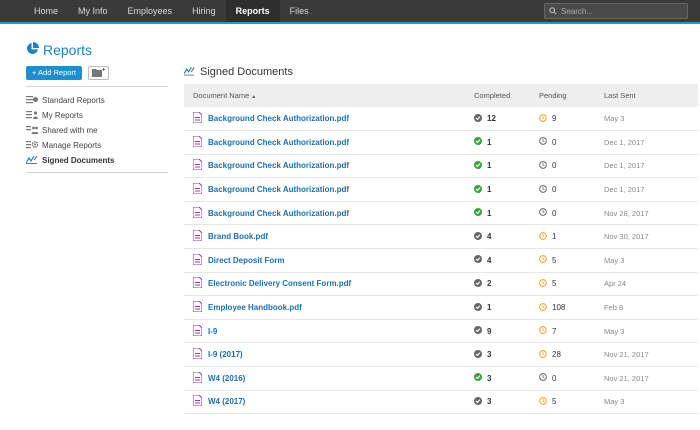  I want to click on sidebar-item-label: Signed Documents, so click(78, 160).